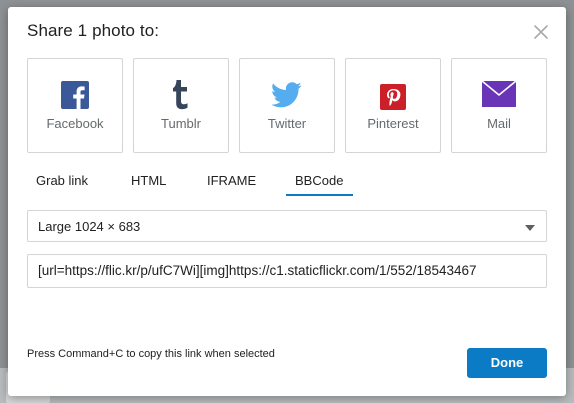  Describe the element at coordinates (75, 95) in the screenshot. I see `facebook-icon` at that location.